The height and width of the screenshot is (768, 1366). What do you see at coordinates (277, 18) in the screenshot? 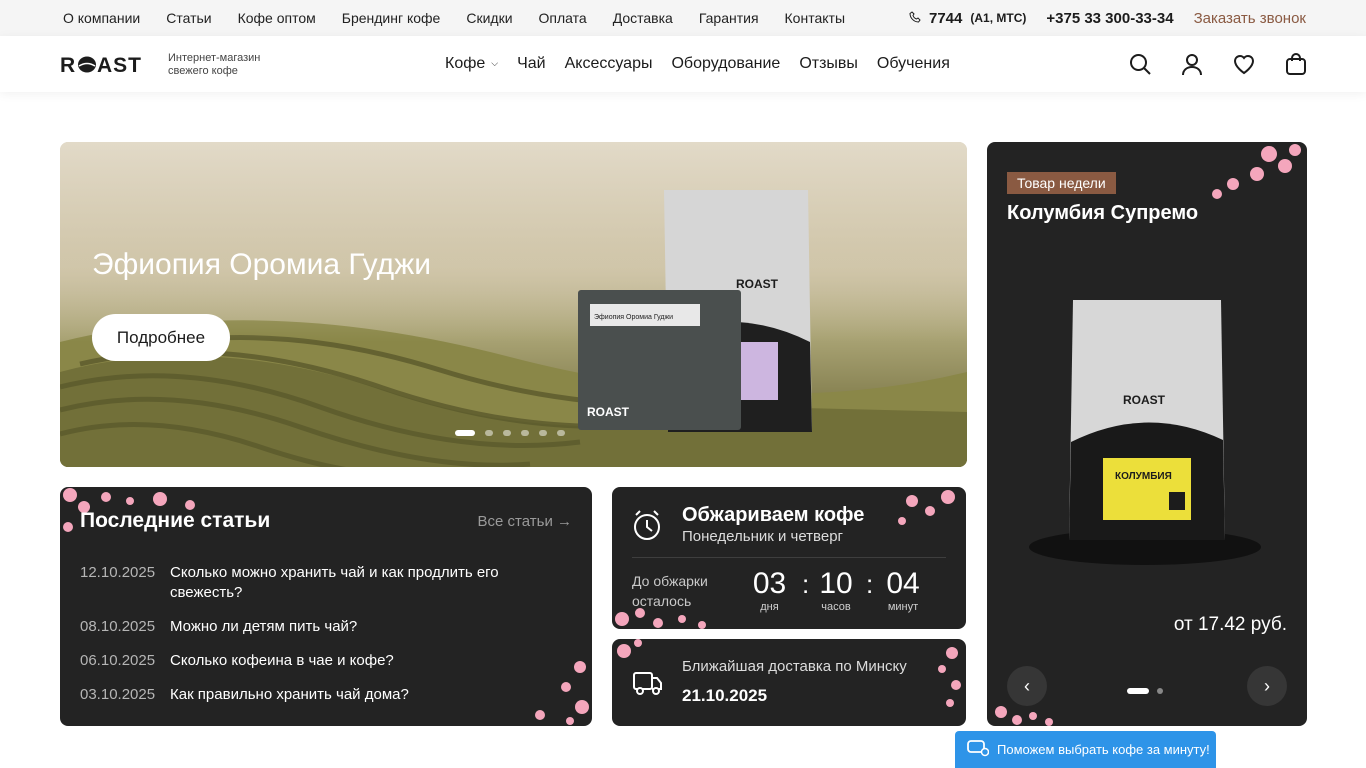
I see `top-link-wholesale: Кофе оптом` at bounding box center [277, 18].